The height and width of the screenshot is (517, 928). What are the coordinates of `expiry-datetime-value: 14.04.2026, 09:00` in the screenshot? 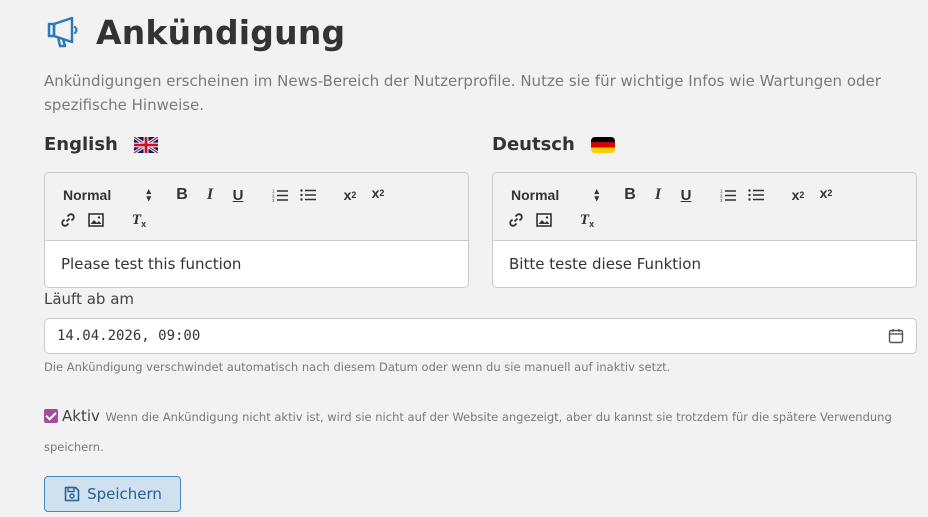 It's located at (129, 336).